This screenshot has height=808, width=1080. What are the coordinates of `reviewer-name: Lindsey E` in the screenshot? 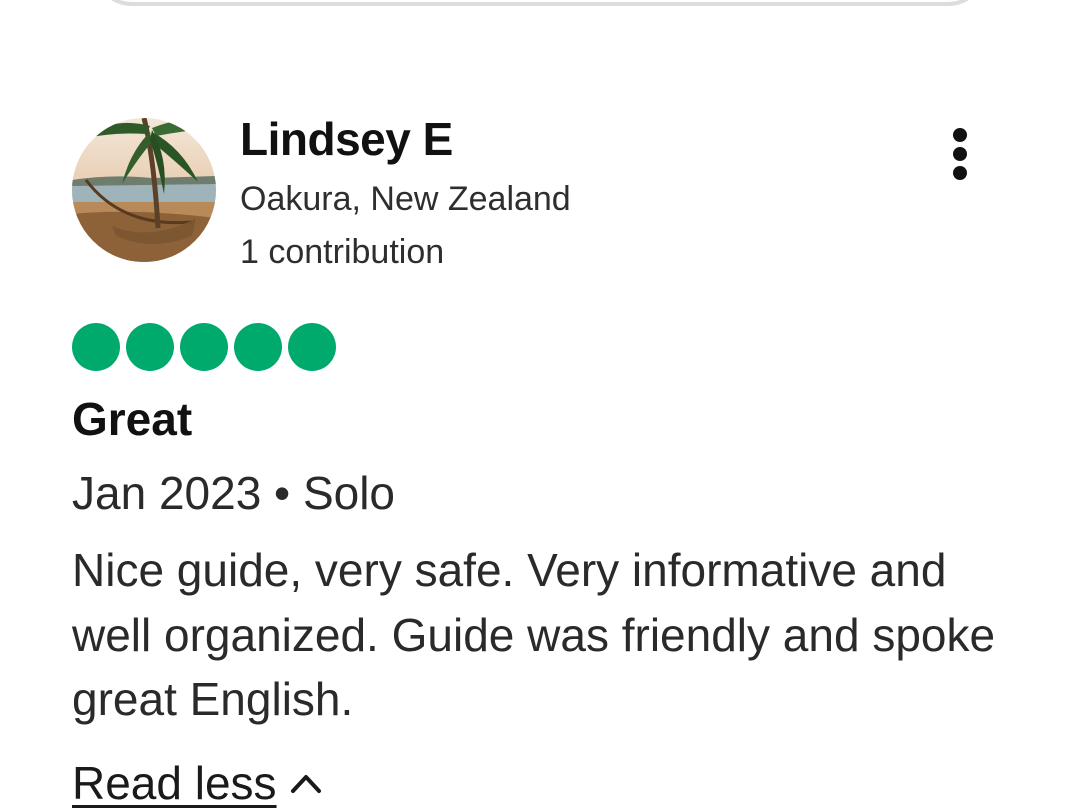 It's located at (346, 139).